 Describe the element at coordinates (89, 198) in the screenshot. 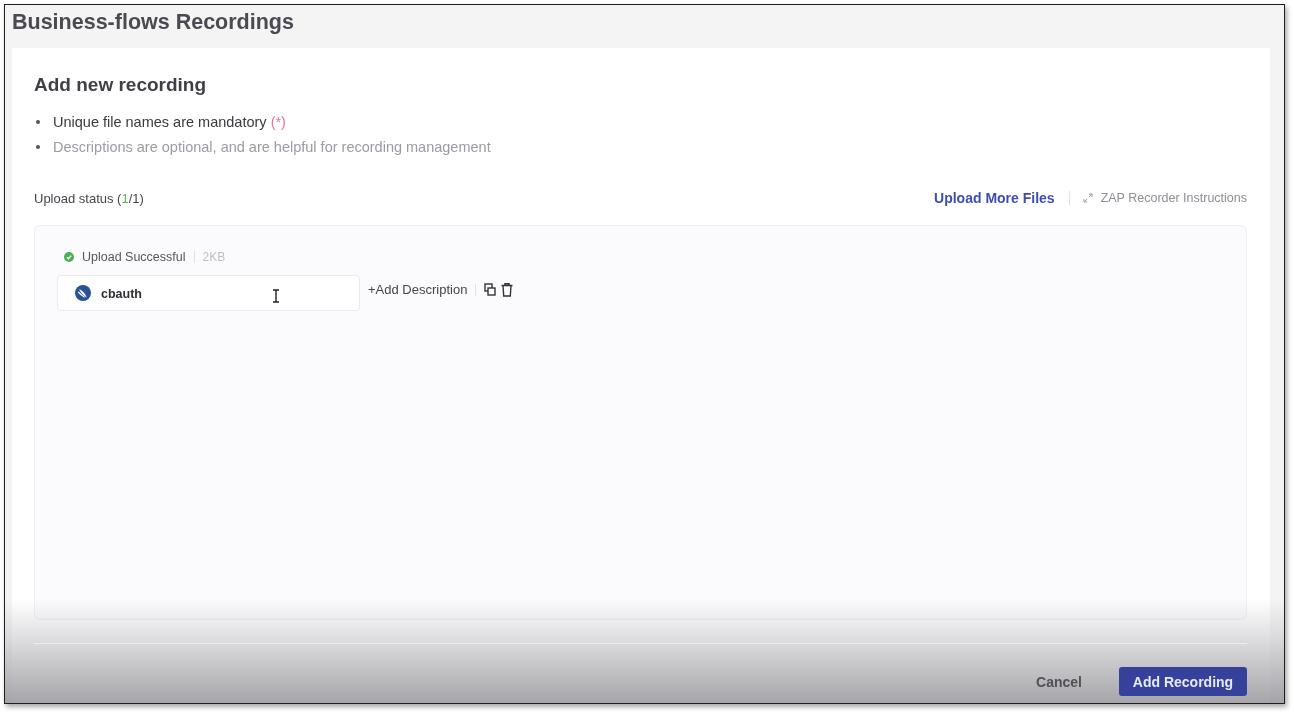

I see `upload-status-text: Upload status (1/1)` at that location.